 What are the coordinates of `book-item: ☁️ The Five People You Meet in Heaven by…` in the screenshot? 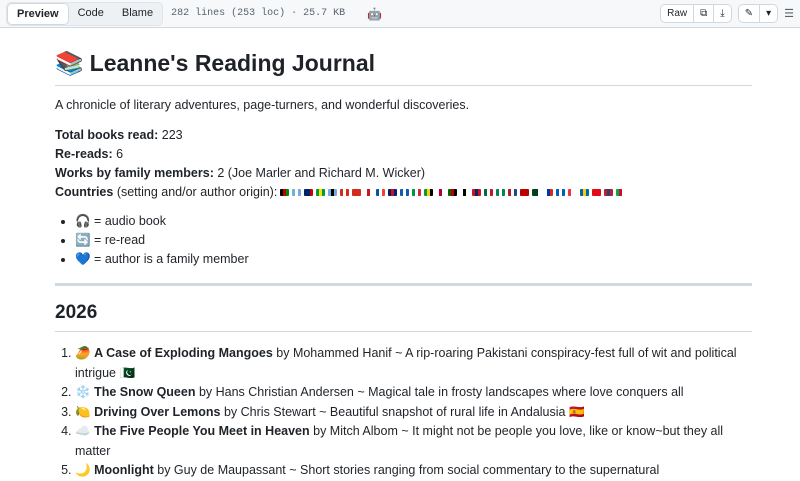 It's located at (413, 441).